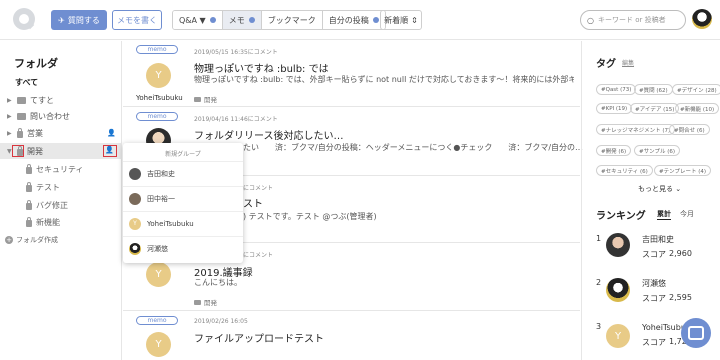 This screenshot has height=360, width=720. What do you see at coordinates (624, 170) in the screenshot?
I see `tag-chip: #セキュリティ (6)` at bounding box center [624, 170].